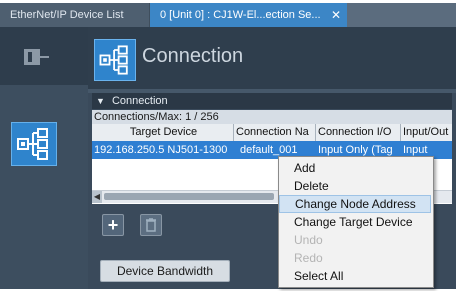  I want to click on tab-connection-settings: 0 [Unit 0] : CJ1W-El...ection Se... ✕, so click(248, 15).